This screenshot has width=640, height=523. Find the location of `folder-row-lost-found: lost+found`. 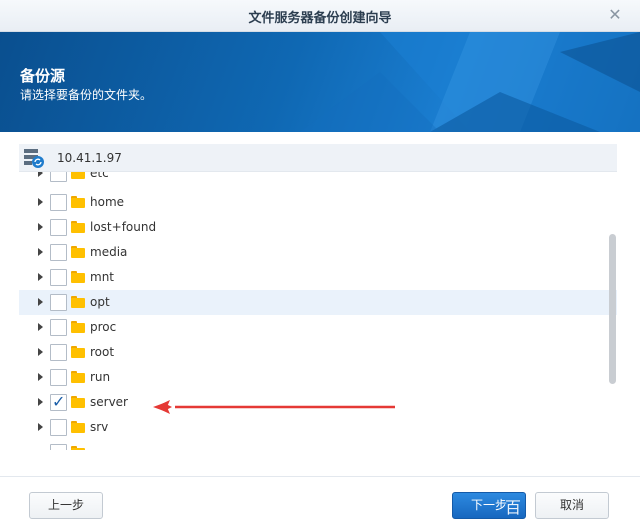

folder-row-lost-found: lost+found is located at coordinates (311, 227).